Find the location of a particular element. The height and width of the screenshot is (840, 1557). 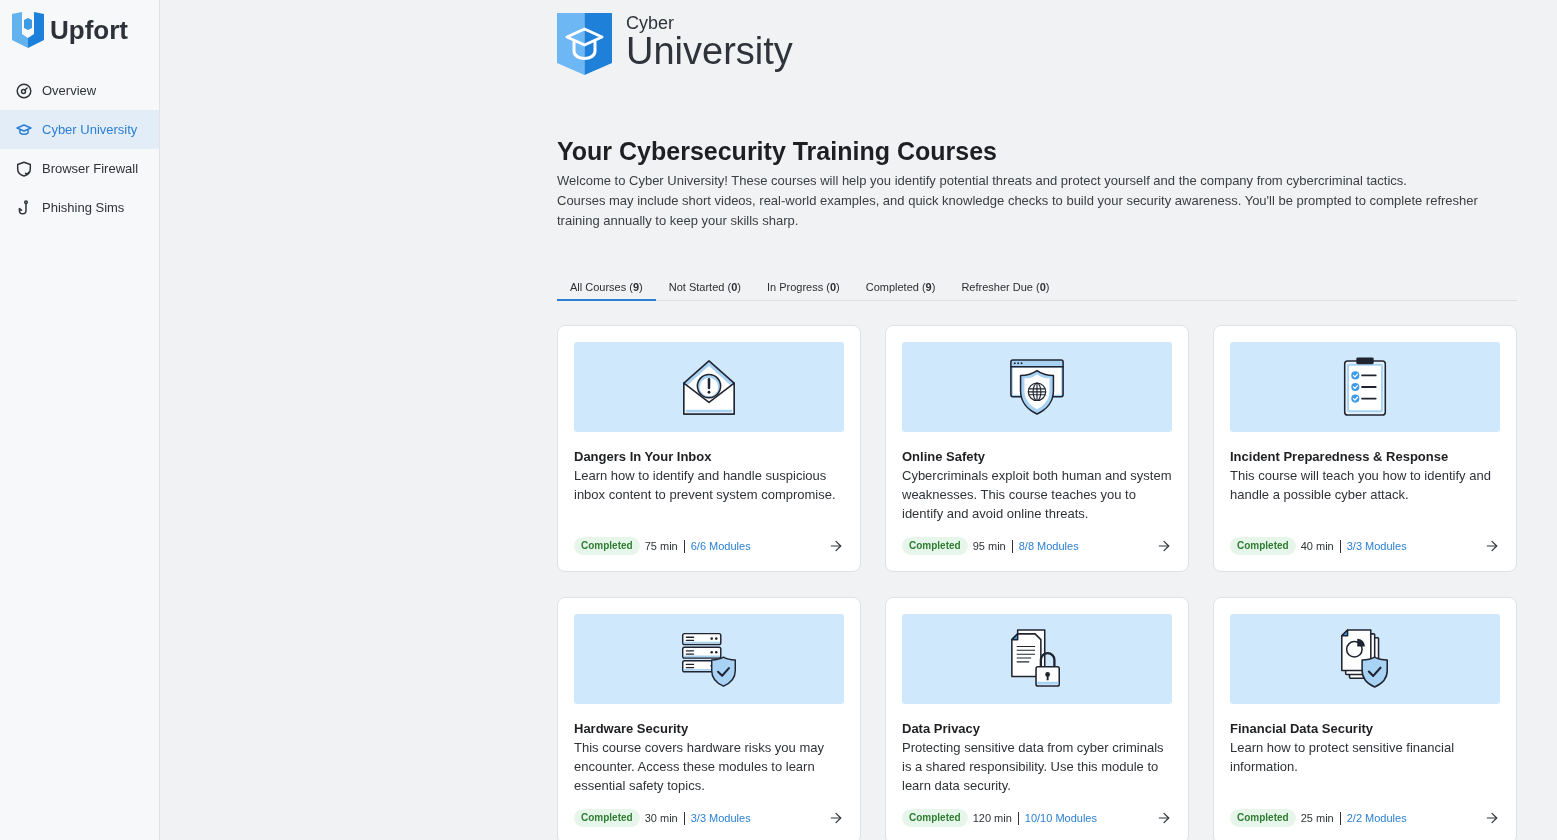

course-card: Dangers In Your Inbox Learn how to identify and handle suspicious inbox content to prevent system compromise. Completed 75 min 6/6 Modules is located at coordinates (709, 448).